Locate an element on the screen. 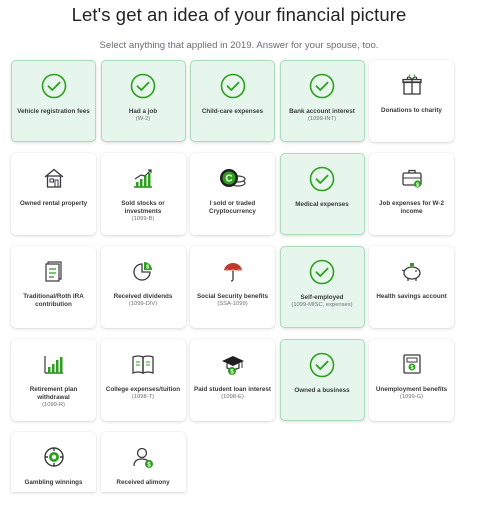 This screenshot has height=505, width=478. card-received-dividends: $ Received dividends (1099-DIV) is located at coordinates (143, 287).